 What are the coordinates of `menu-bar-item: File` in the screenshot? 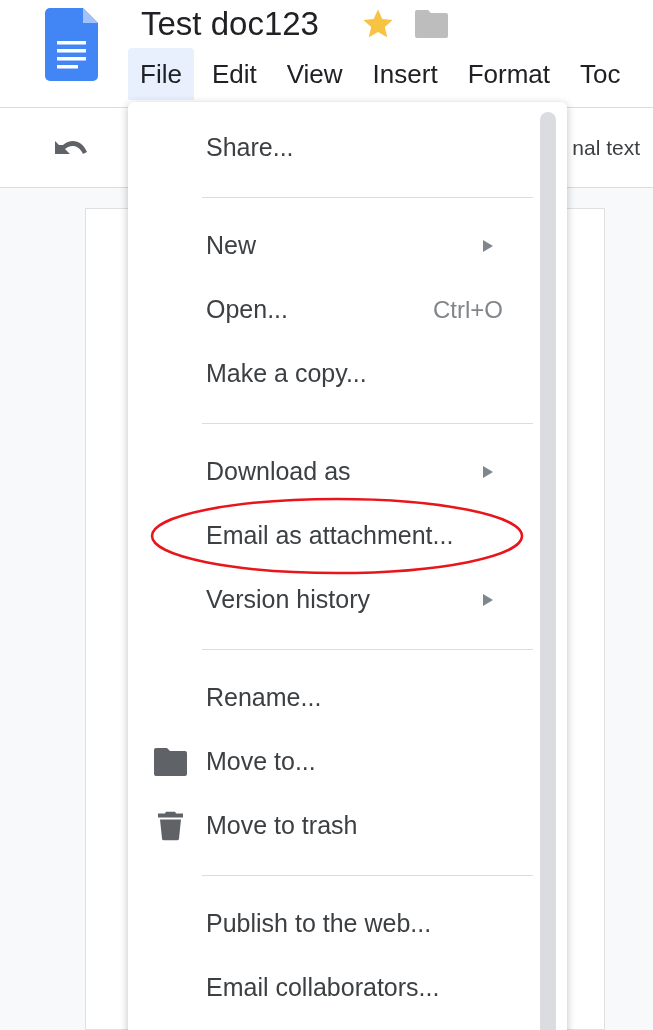 It's located at (161, 74).